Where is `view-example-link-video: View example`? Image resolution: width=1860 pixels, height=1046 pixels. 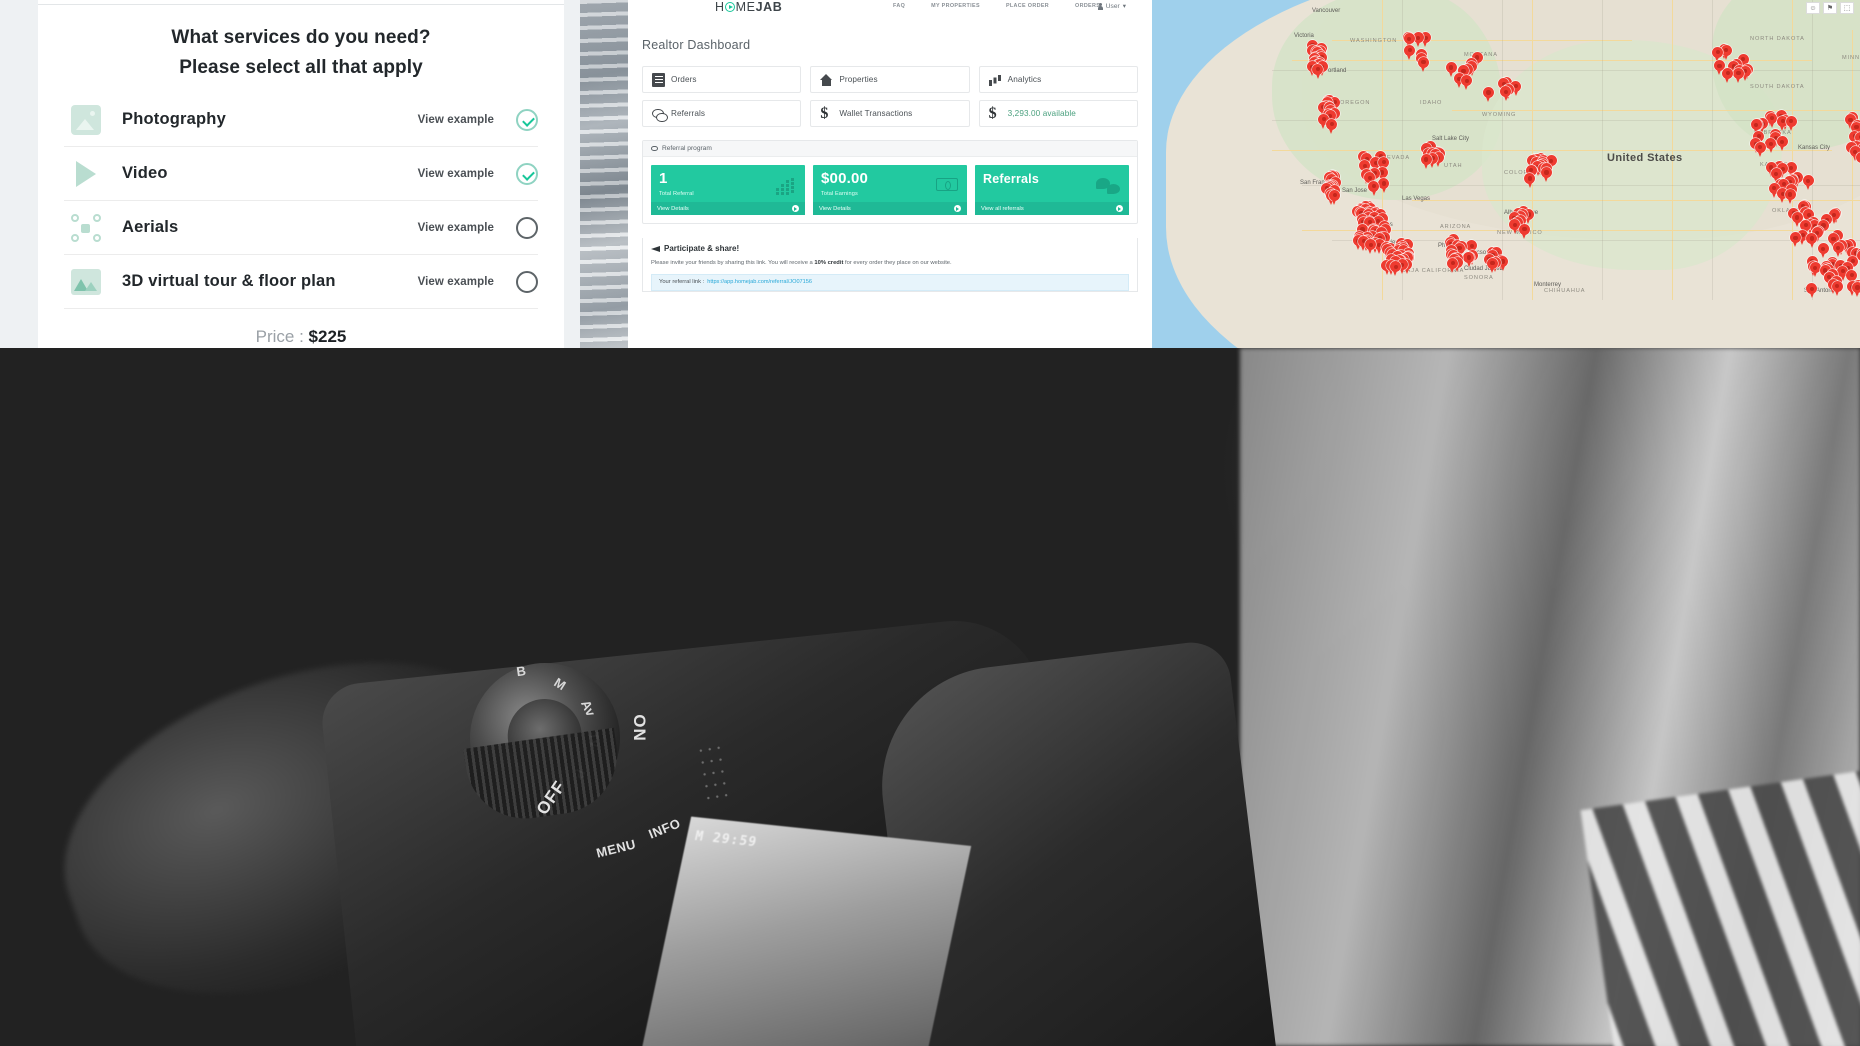 view-example-link-video: View example is located at coordinates (456, 174).